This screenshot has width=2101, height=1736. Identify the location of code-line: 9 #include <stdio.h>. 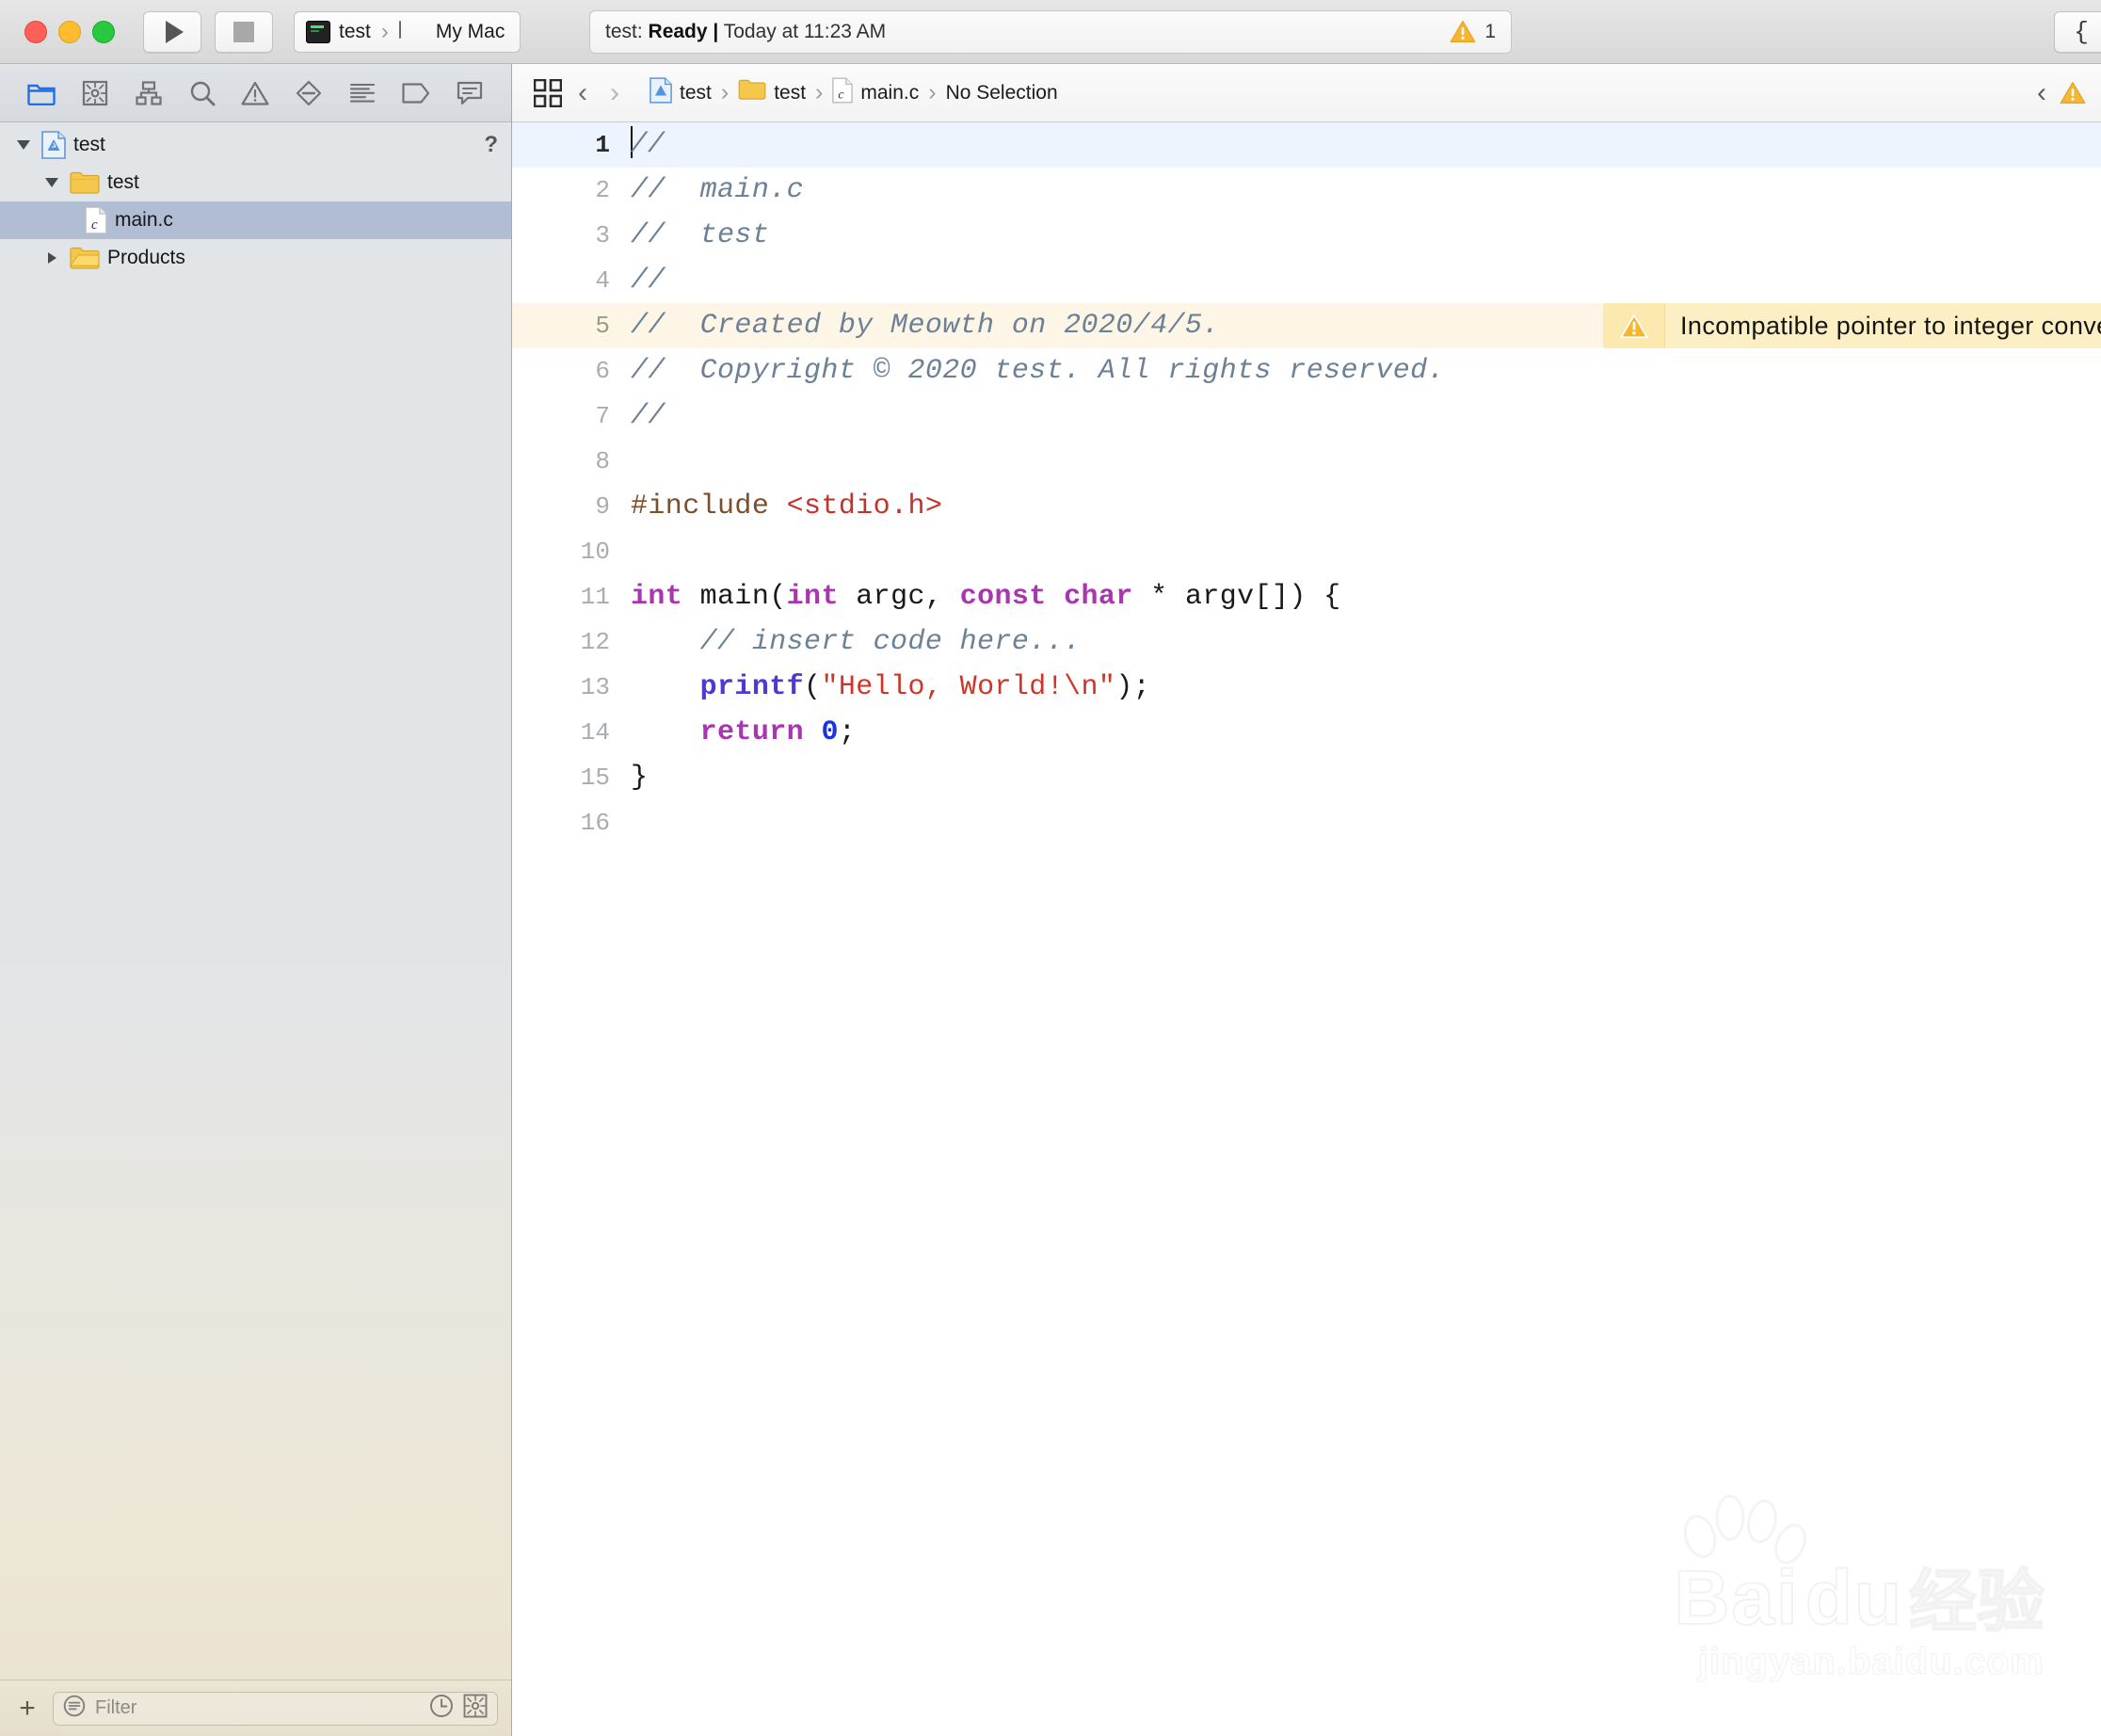
(1306, 507).